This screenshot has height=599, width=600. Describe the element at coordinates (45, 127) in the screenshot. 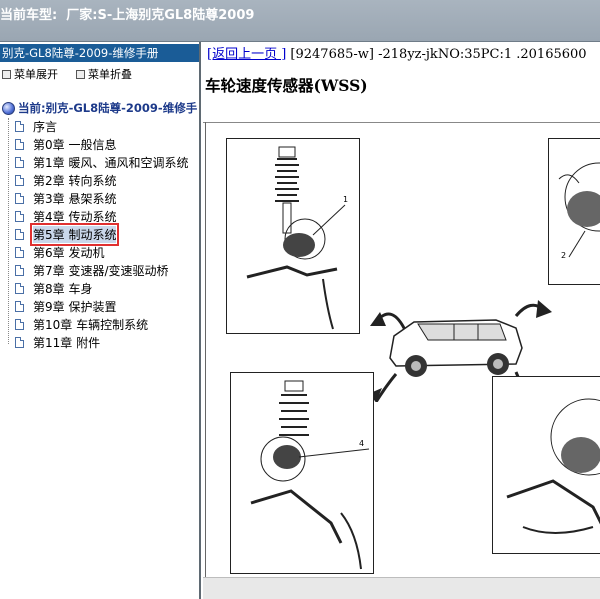

I see `tree-item-label: 序言` at that location.